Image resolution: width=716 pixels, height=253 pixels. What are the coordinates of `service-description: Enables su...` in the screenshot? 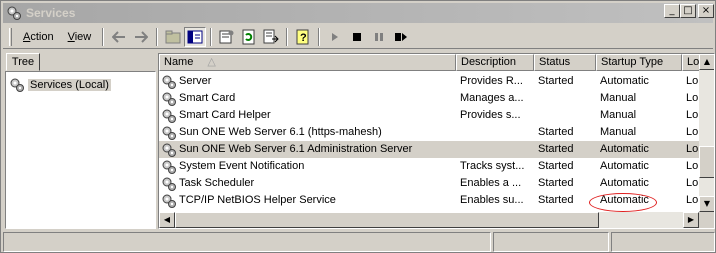 It's located at (492, 200).